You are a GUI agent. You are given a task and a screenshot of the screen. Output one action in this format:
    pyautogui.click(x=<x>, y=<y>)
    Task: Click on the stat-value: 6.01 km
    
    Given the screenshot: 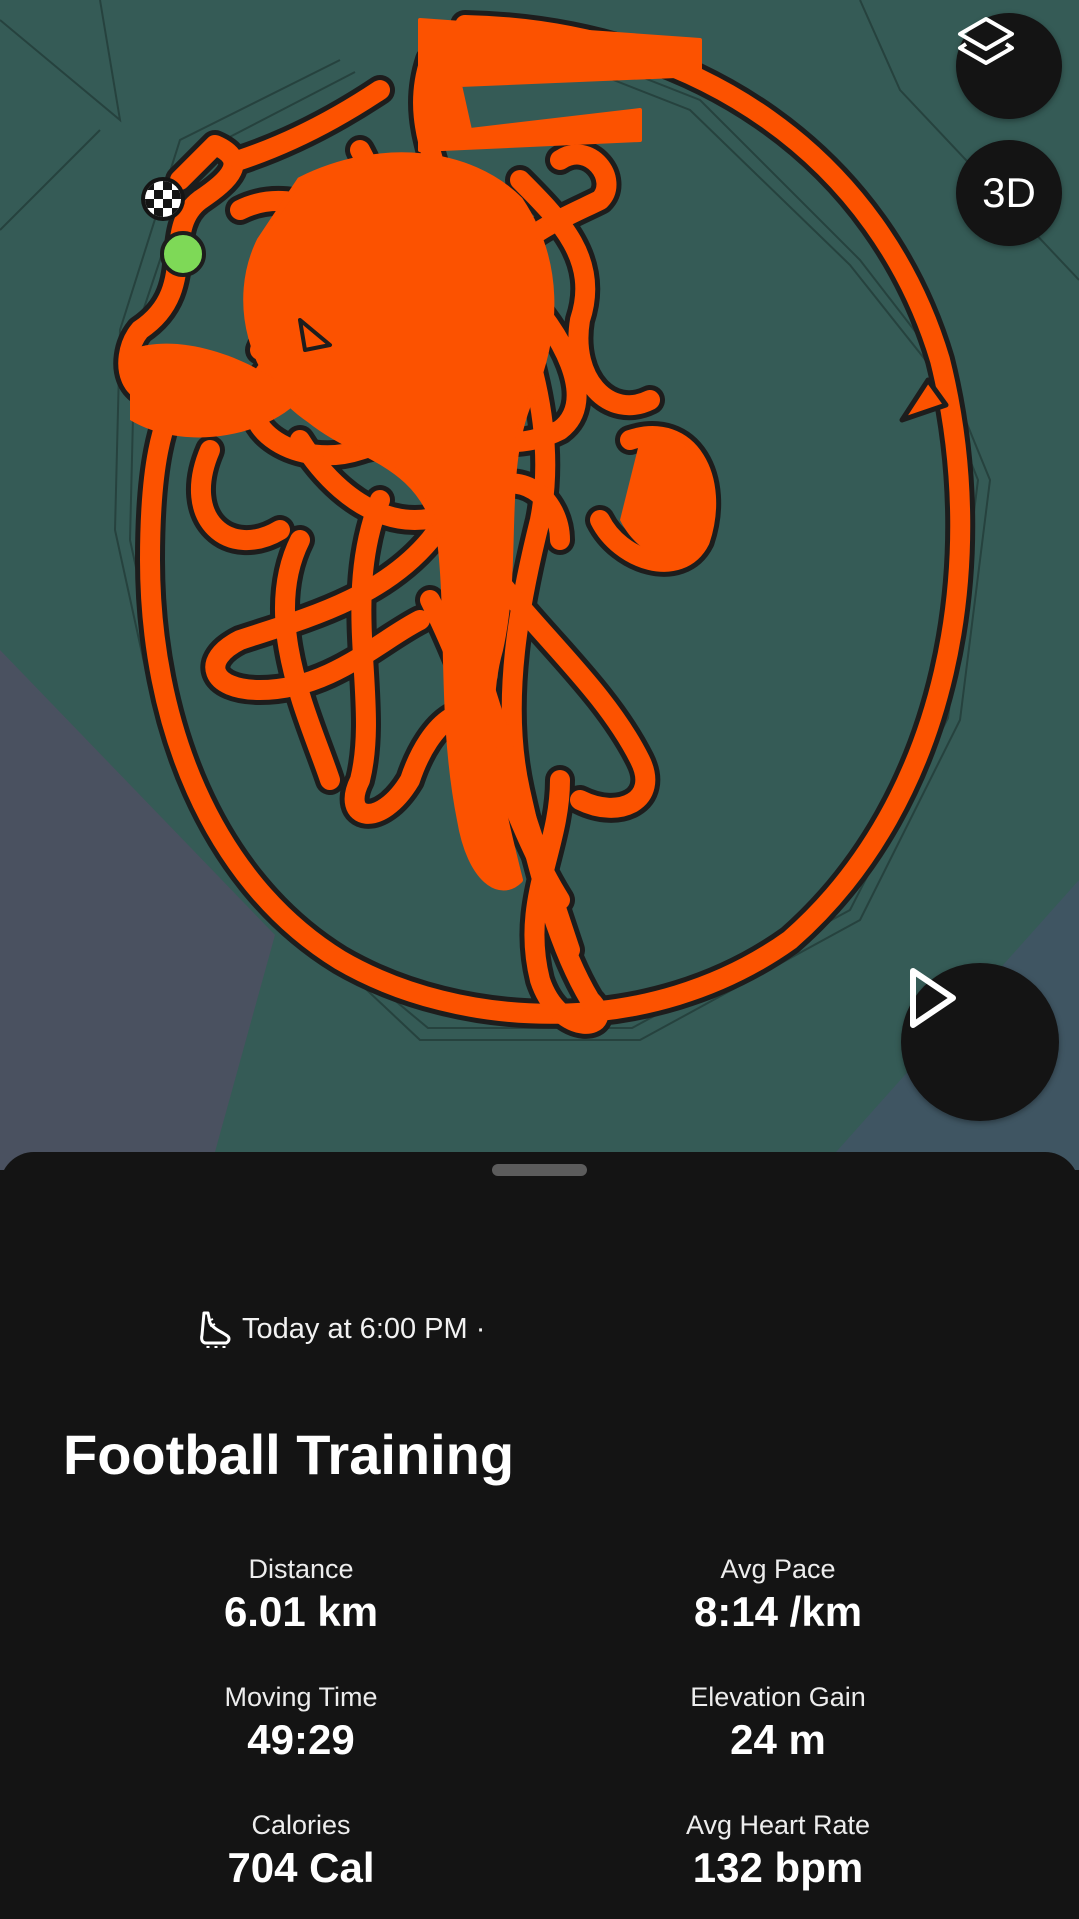 What is the action you would take?
    pyautogui.click(x=301, y=1611)
    